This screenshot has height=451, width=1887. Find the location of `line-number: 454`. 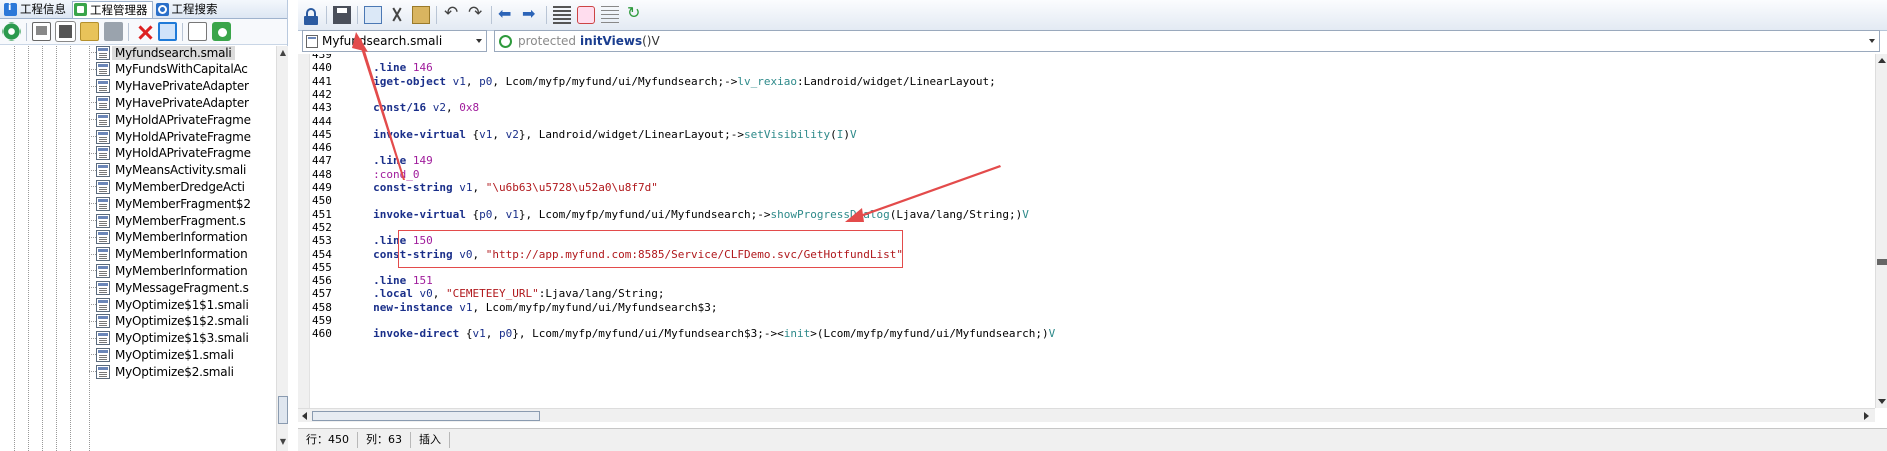

line-number: 454 is located at coordinates (322, 254).